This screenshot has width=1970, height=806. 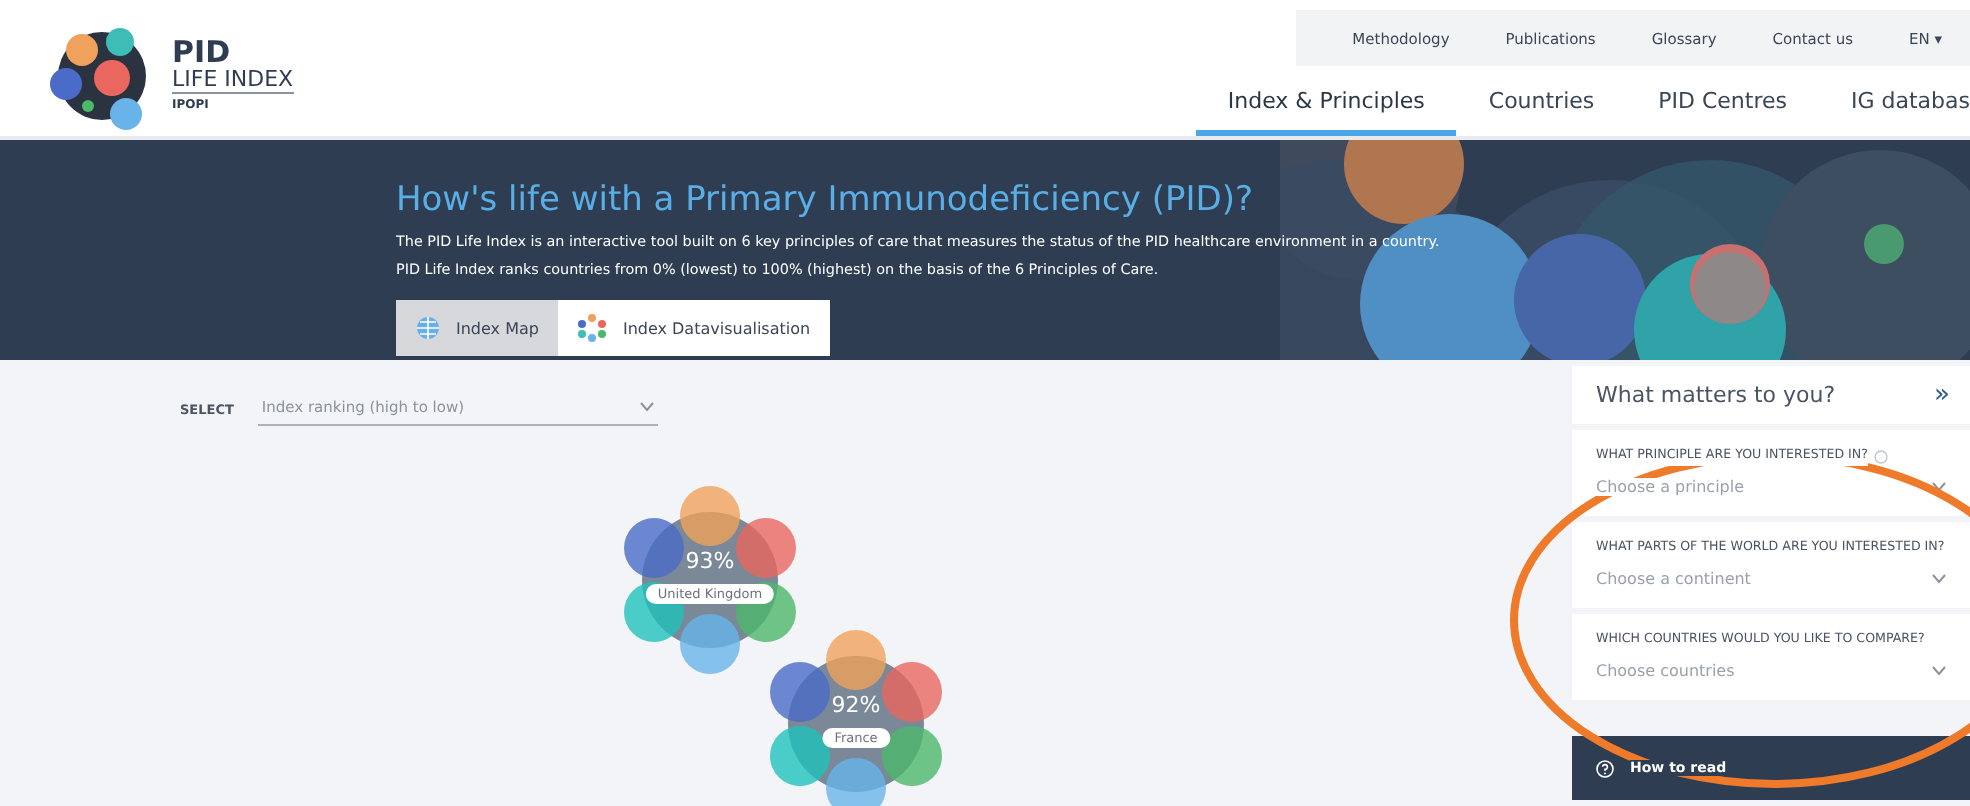 I want to click on view-tab: Index Map, so click(x=477, y=328).